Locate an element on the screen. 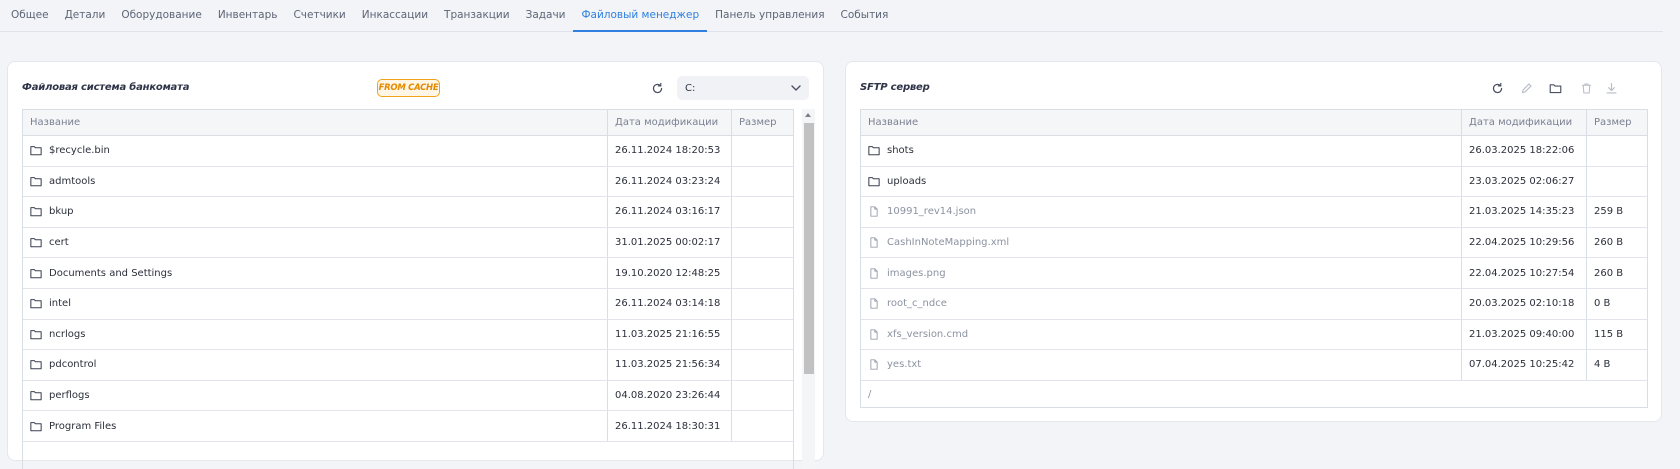 This screenshot has height=469, width=1680. row-name: ncrlogs is located at coordinates (67, 334).